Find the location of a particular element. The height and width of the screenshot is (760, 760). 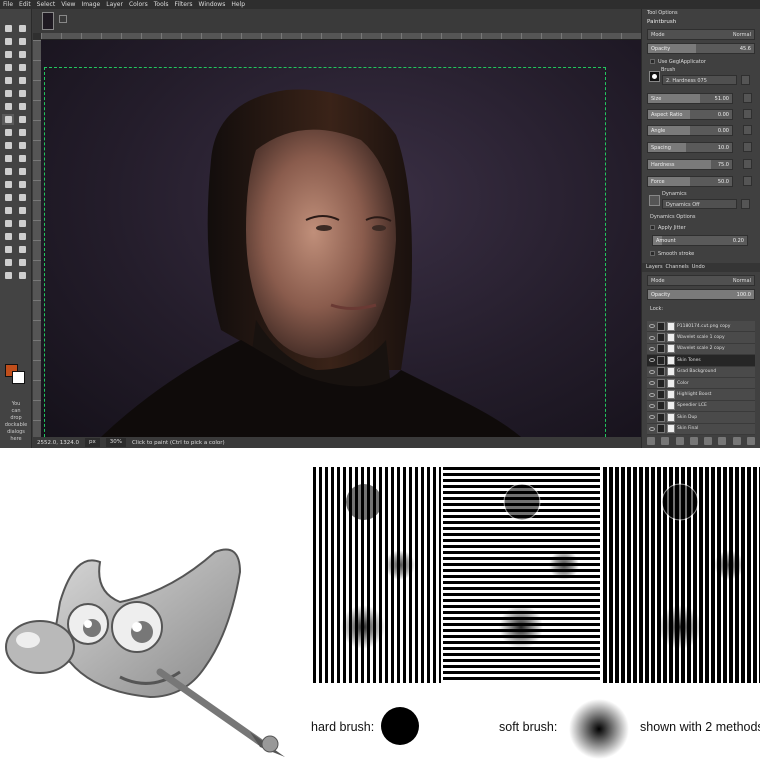

cage-tool-icon is located at coordinates (8, 80).